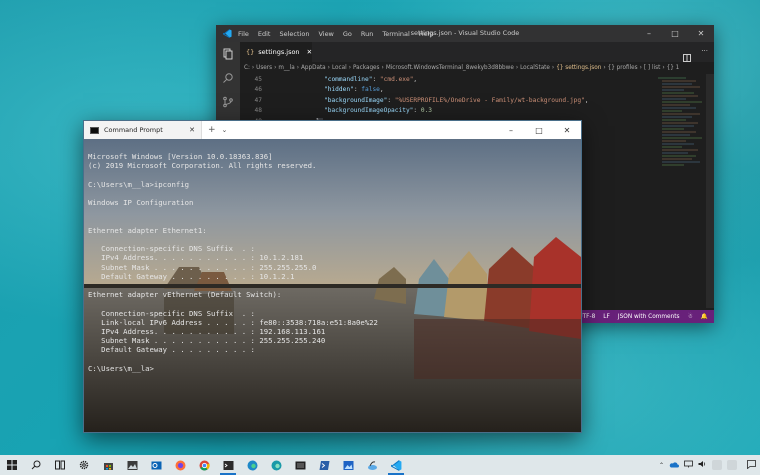  What do you see at coordinates (690, 317) in the screenshot?
I see `feedback-icon: ☃` at bounding box center [690, 317].